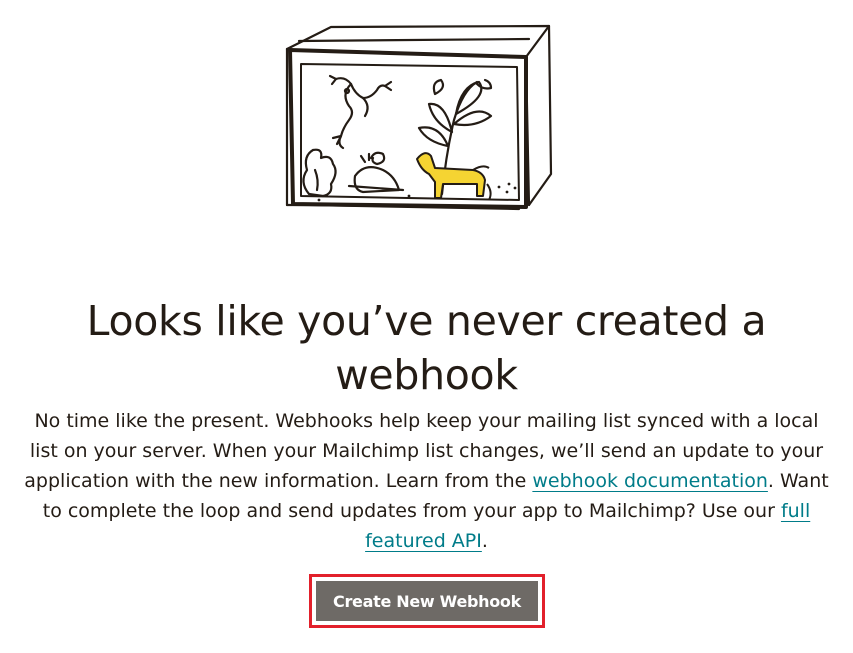  Describe the element at coordinates (420, 122) in the screenshot. I see `terrarium-illustration` at that location.